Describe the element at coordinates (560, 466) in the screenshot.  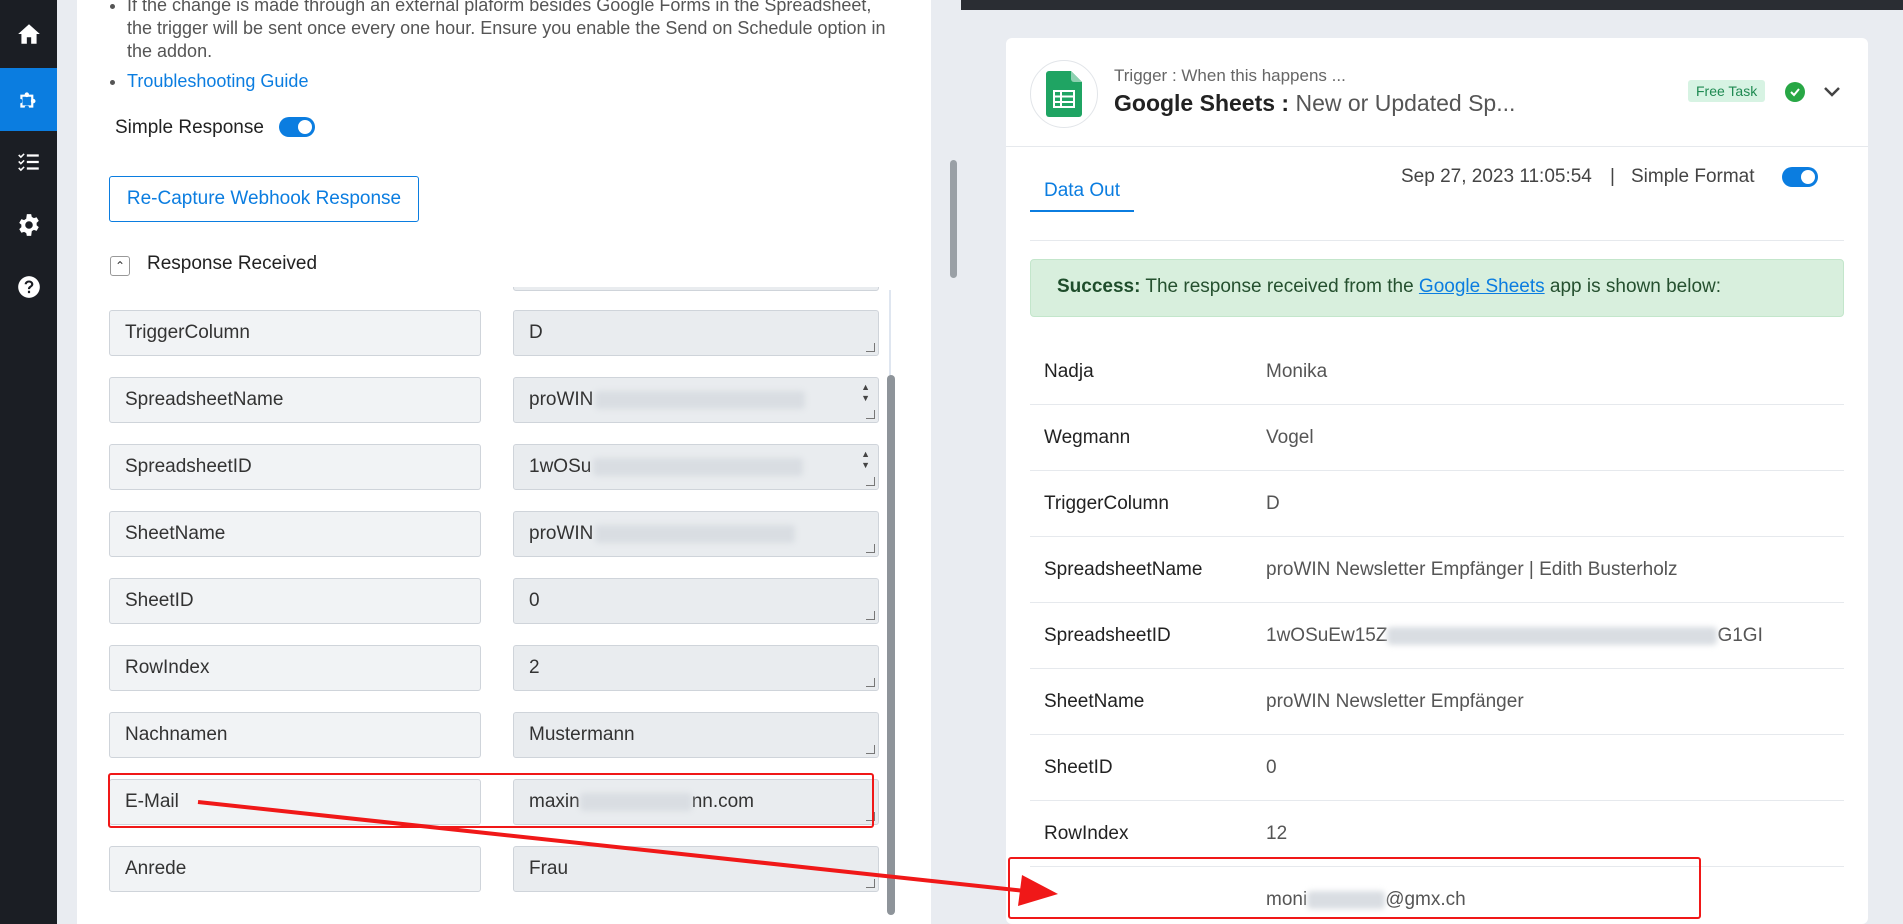
I see `field-value-text: 1wOSu` at that location.